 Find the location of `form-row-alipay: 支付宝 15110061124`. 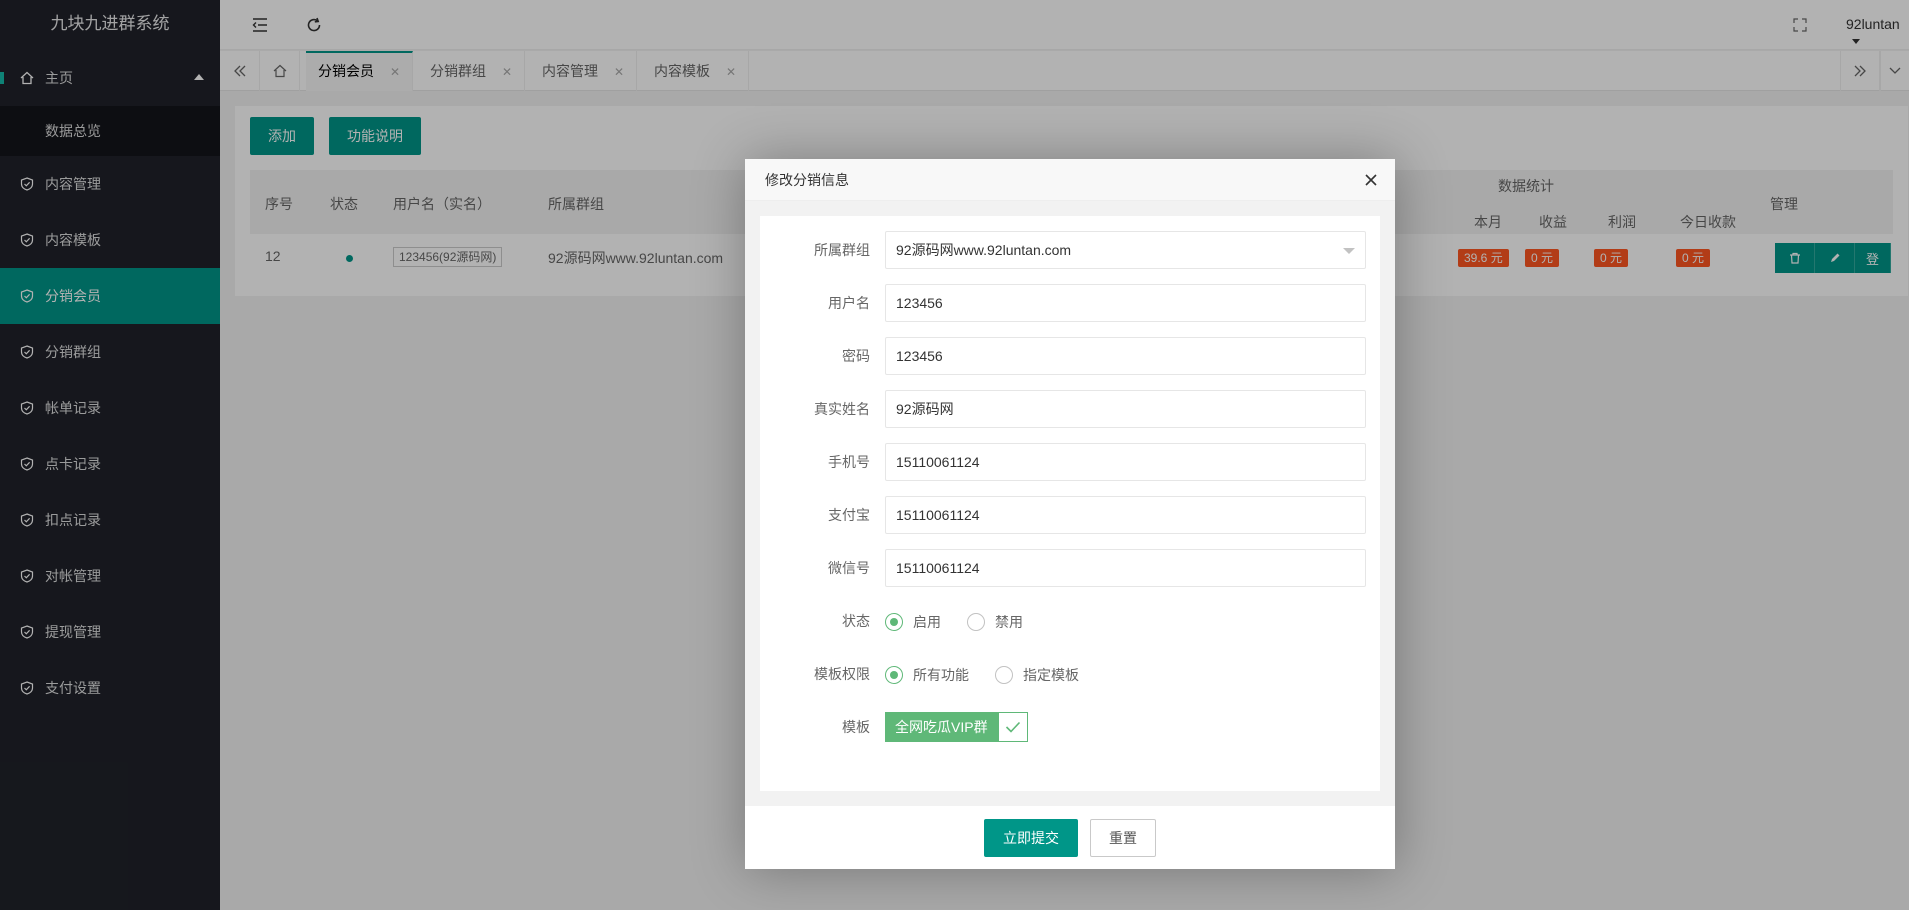

form-row-alipay: 支付宝 15110061124 is located at coordinates (1070, 515).